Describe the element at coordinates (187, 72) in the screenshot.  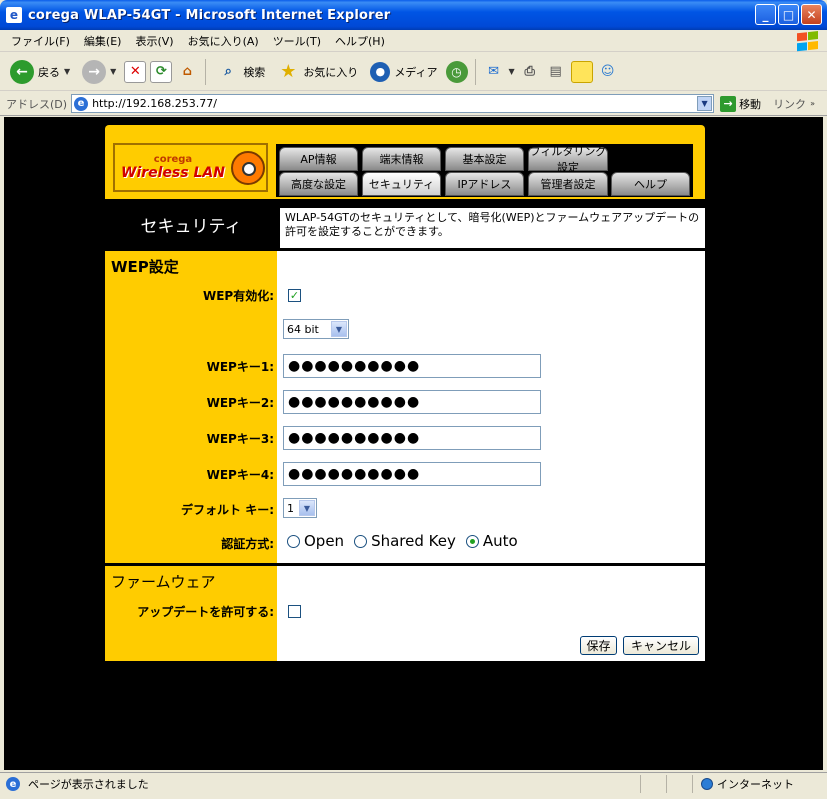
I see `home-icon: ⌂` at that location.